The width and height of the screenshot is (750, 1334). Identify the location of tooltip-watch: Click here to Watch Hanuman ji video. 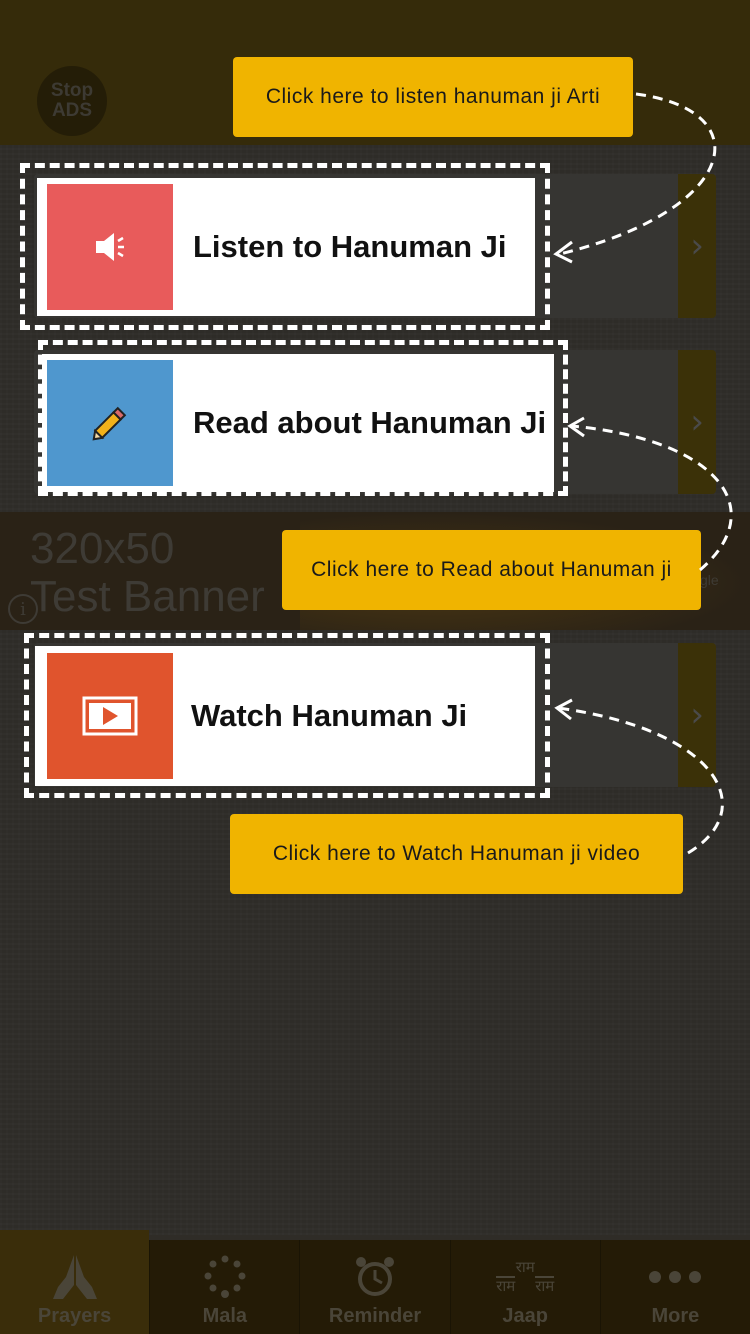
(456, 854).